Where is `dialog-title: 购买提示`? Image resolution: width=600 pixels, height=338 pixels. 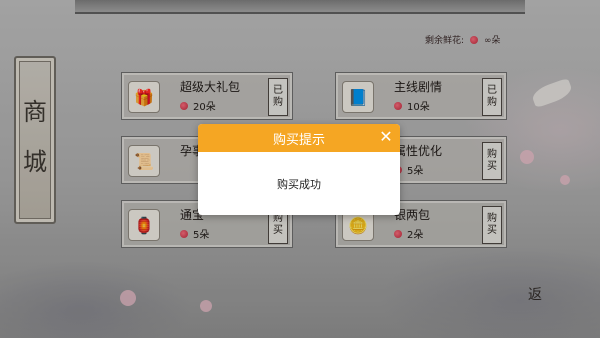 dialog-title: 购买提示 is located at coordinates (298, 140).